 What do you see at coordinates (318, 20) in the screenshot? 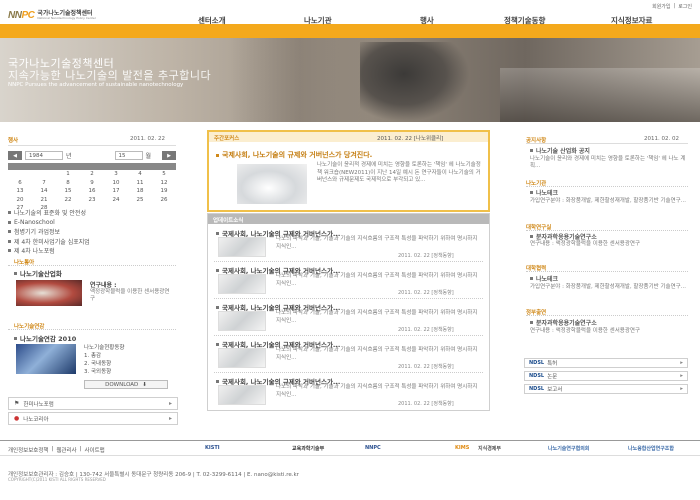
I see `nav-nano-institutions: 나노기관` at bounding box center [318, 20].